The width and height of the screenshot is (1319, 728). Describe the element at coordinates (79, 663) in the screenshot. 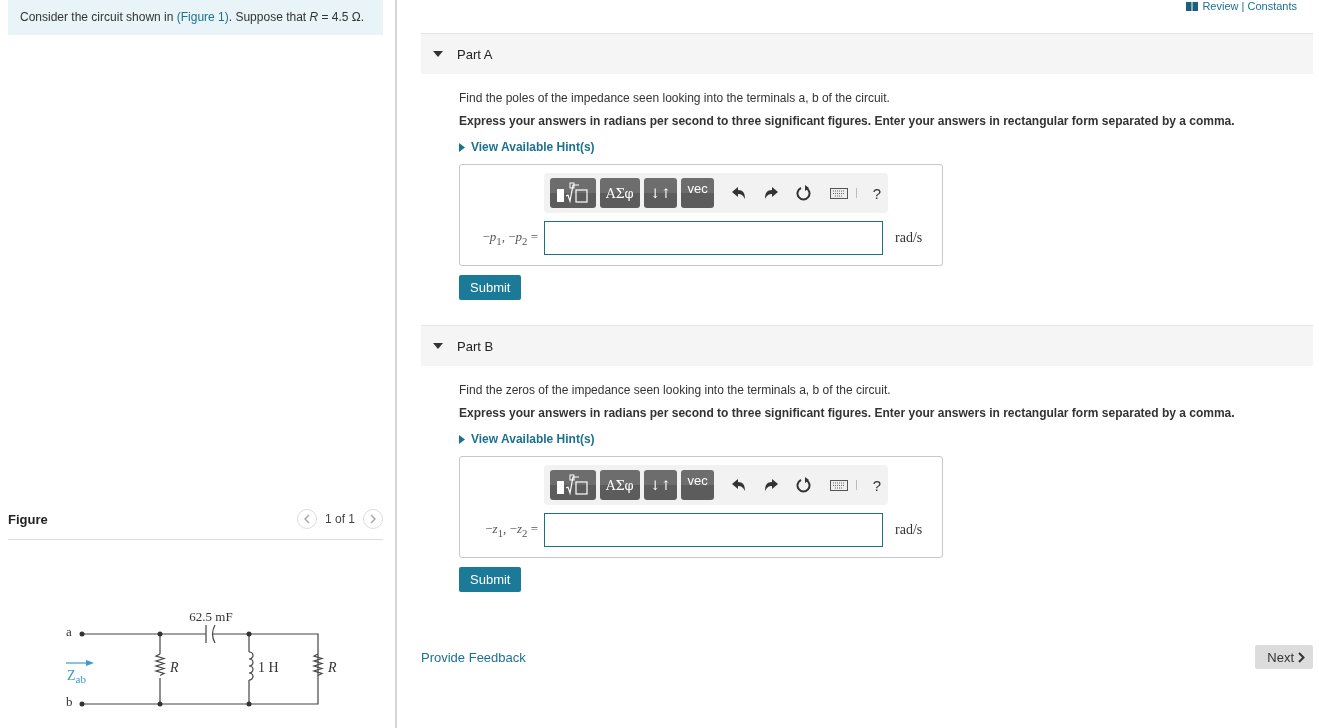

I see `impedance-arrow` at that location.